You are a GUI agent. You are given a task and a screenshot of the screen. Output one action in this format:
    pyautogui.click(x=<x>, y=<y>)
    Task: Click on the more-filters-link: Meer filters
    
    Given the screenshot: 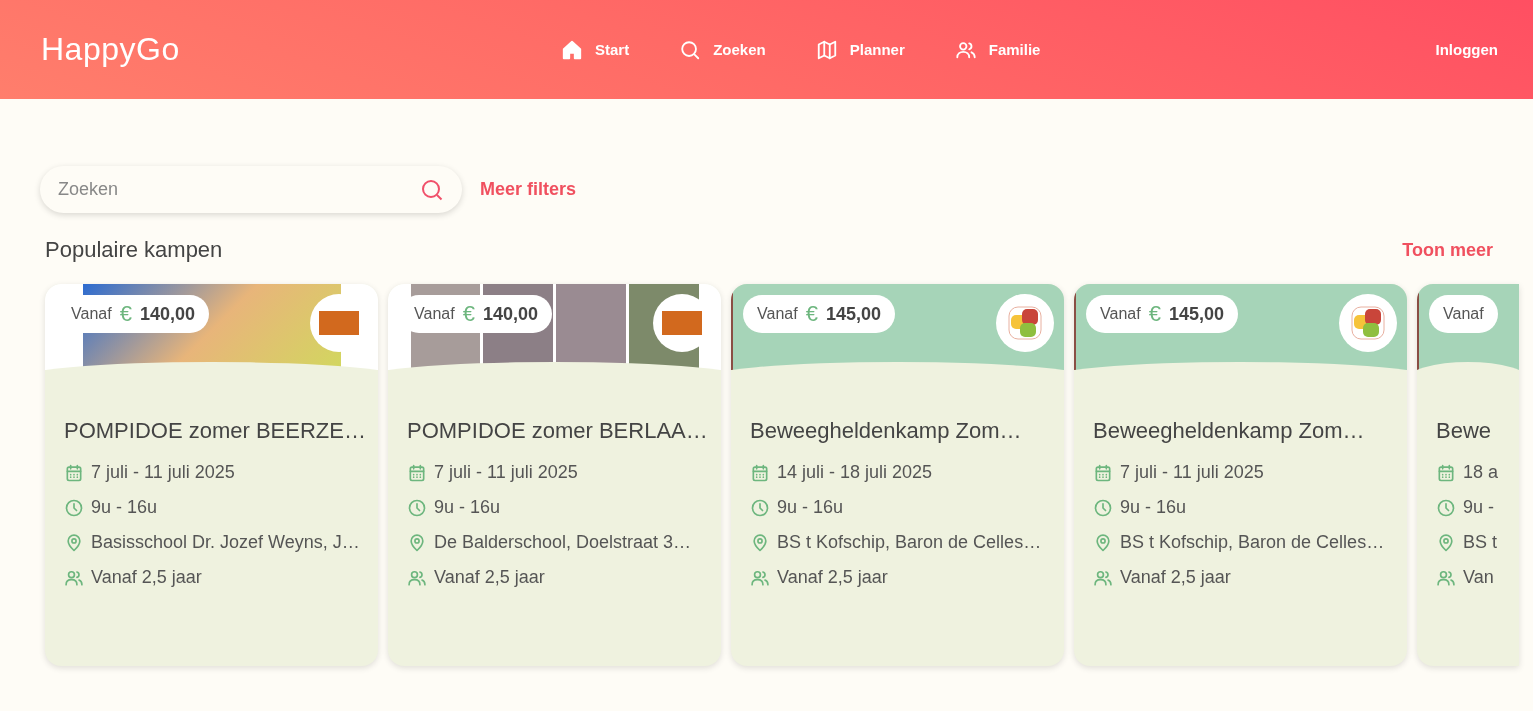 What is the action you would take?
    pyautogui.click(x=528, y=189)
    